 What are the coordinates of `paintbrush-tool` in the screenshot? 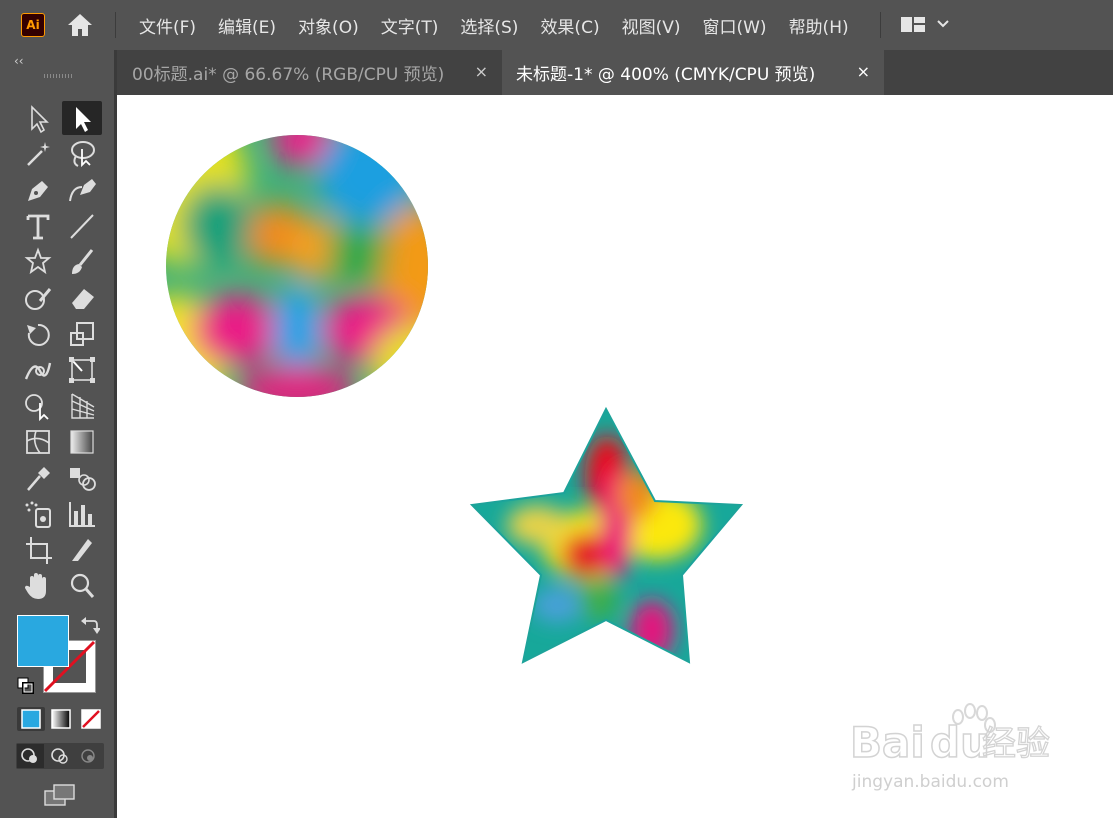 It's located at (82, 262).